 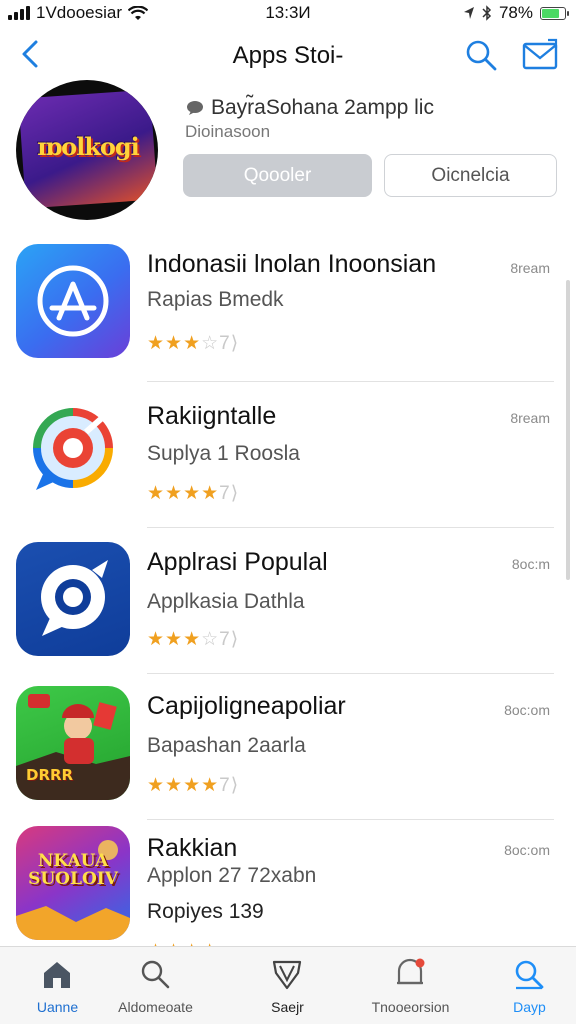 I want to click on poster-art-text: NKAUA SUOLOIV, so click(x=73, y=870).